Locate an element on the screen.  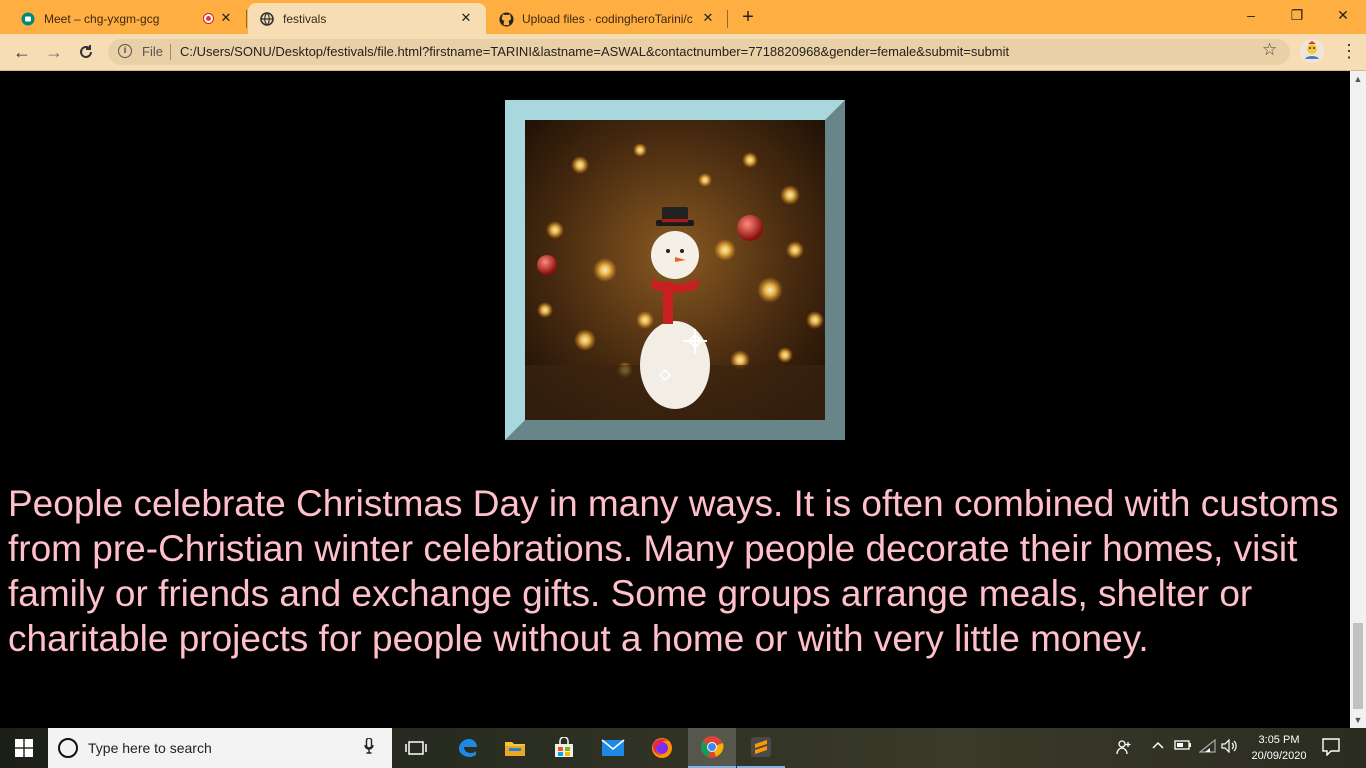
search-placeholder: Type here to search is located at coordinates (150, 748).